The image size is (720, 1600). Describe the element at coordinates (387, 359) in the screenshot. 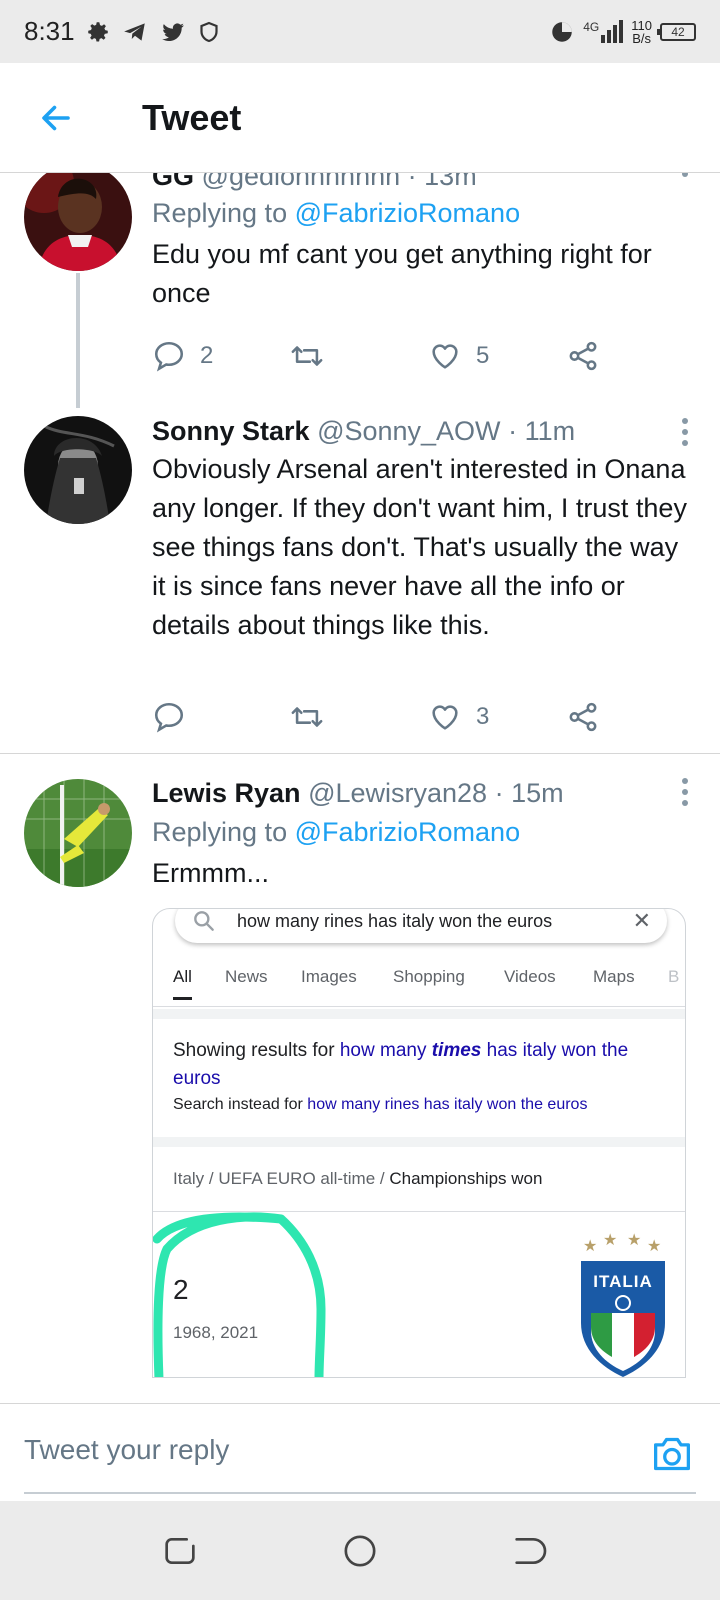

I see `tweet-actions: 2 5` at that location.